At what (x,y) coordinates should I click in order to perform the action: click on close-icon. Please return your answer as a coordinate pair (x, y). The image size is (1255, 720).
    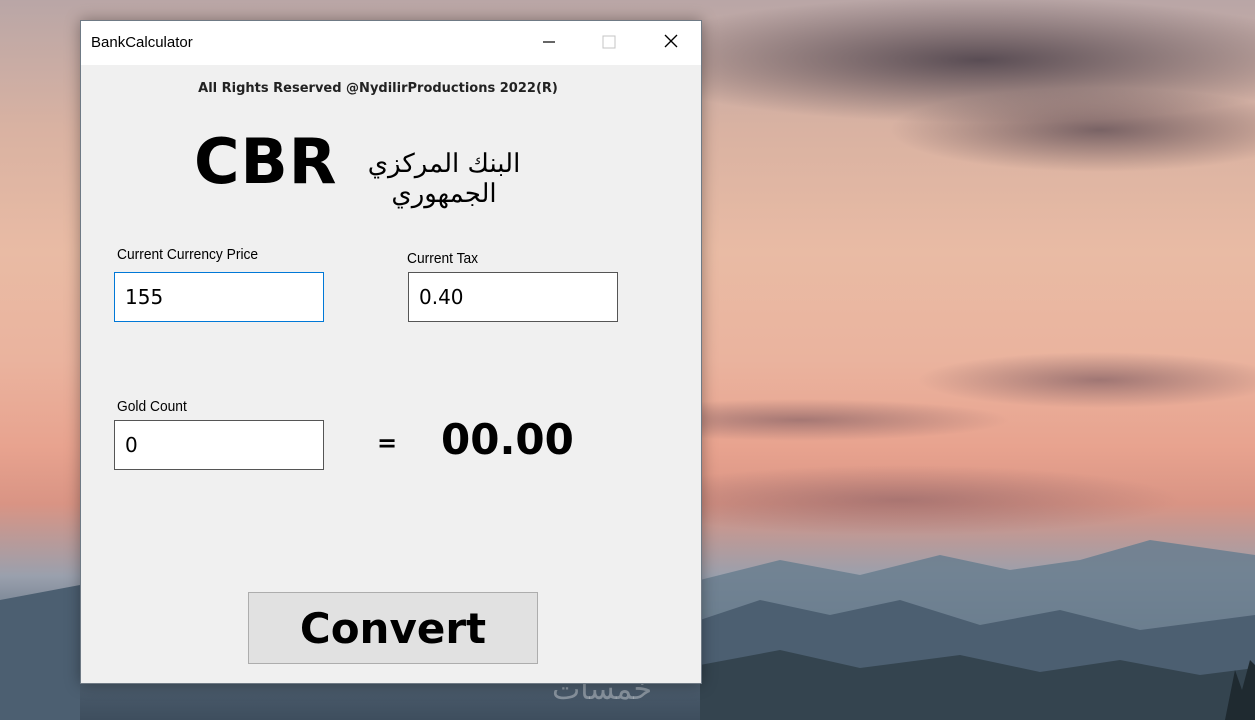
    Looking at the image, I should click on (671, 43).